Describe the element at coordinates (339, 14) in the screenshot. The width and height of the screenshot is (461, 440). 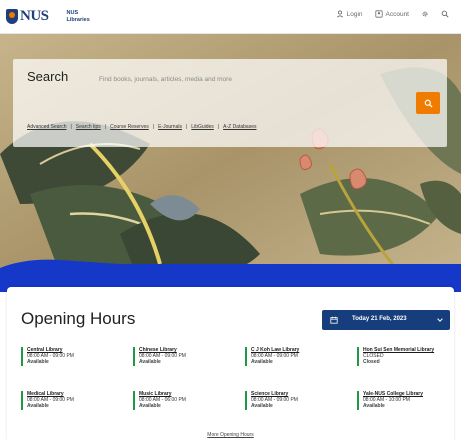
I see `user-icon` at that location.